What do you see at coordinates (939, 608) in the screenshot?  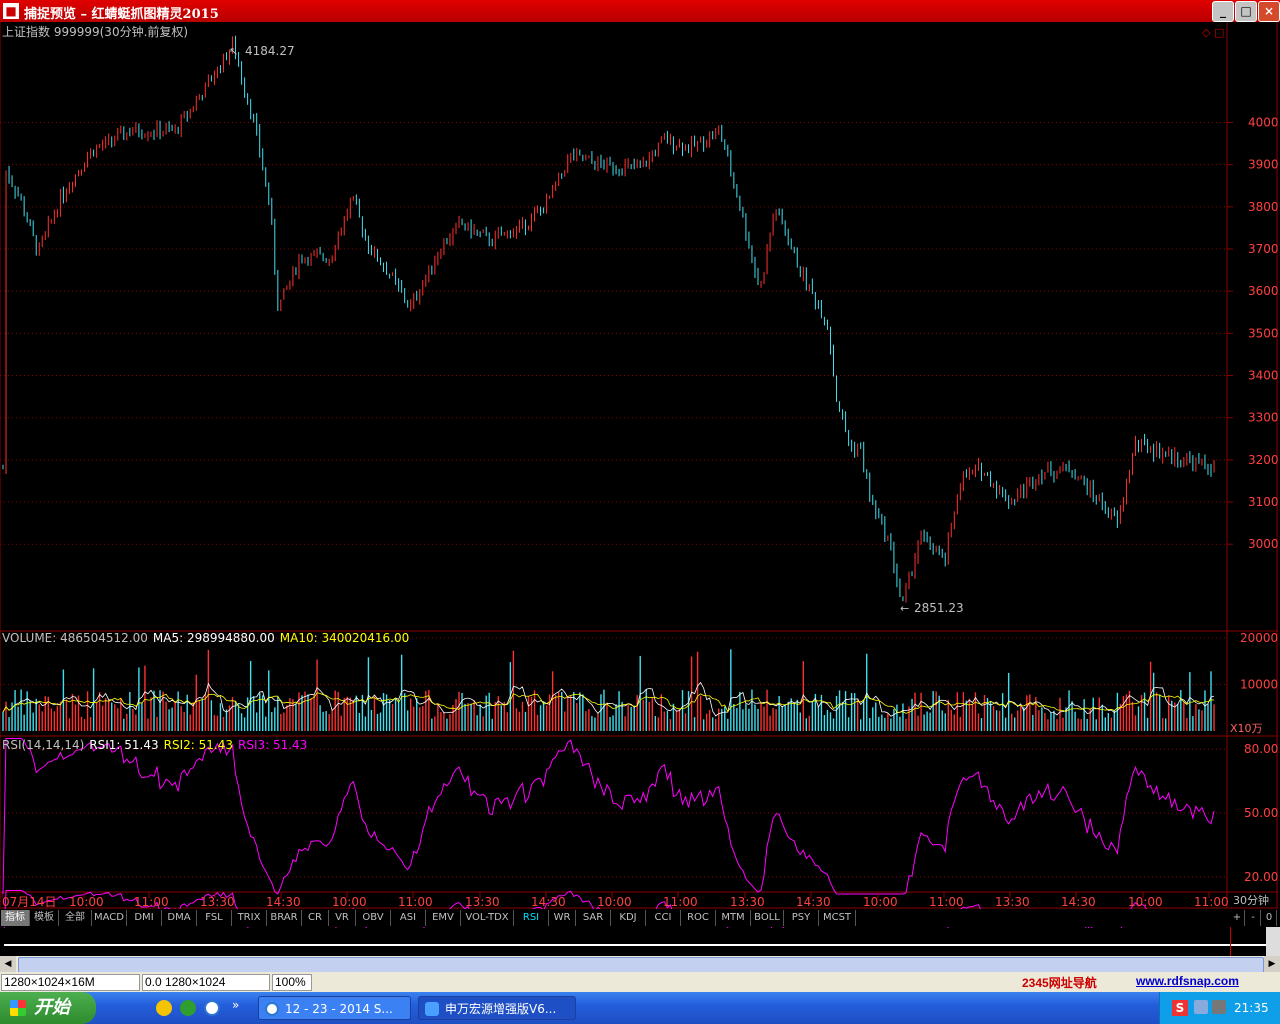 I see `low-price-label: 2851.23` at bounding box center [939, 608].